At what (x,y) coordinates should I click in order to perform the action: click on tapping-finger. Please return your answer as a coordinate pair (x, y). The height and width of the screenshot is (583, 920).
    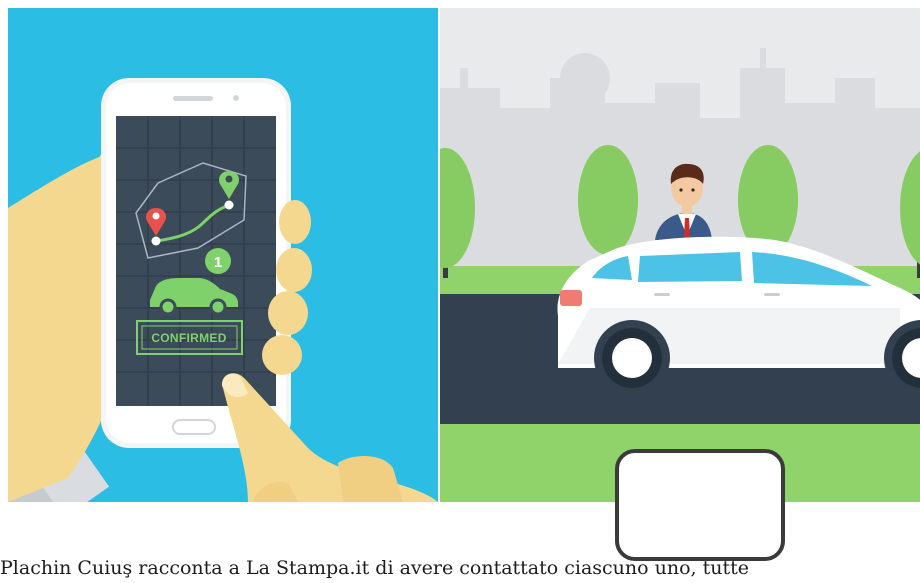
    Looking at the image, I should click on (329, 437).